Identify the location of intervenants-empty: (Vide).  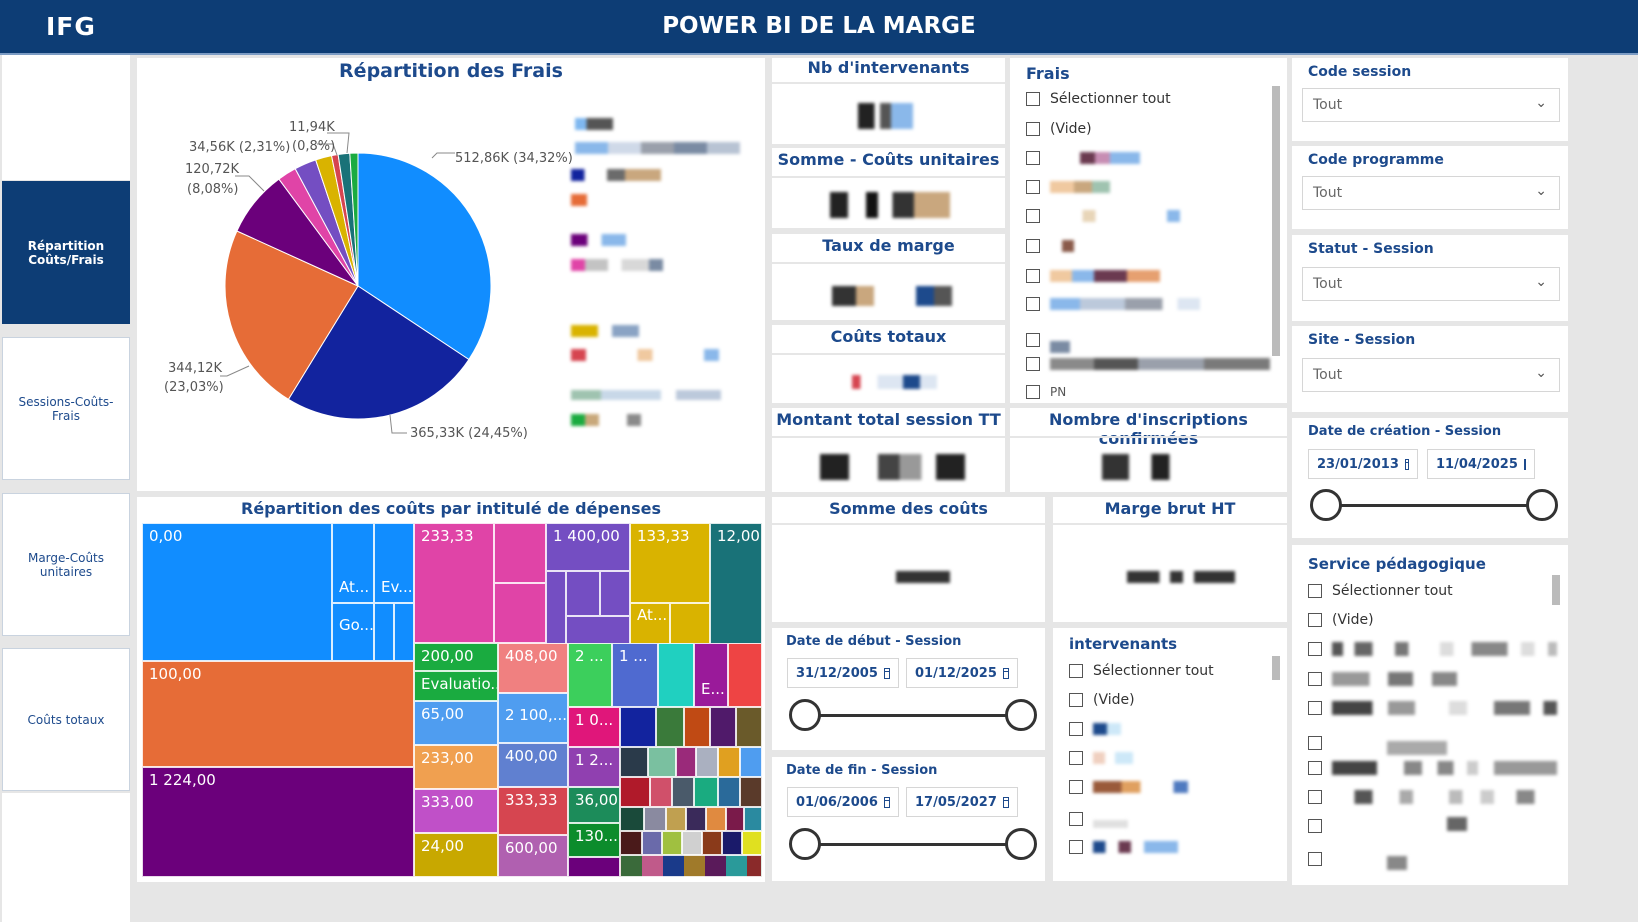
(1102, 700).